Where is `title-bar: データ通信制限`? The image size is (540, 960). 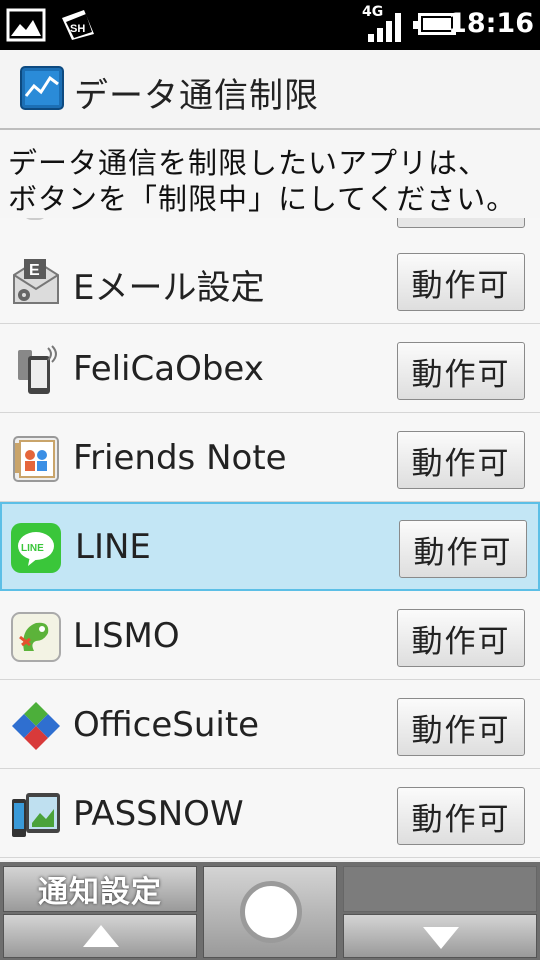
title-bar: データ通信制限 is located at coordinates (270, 90).